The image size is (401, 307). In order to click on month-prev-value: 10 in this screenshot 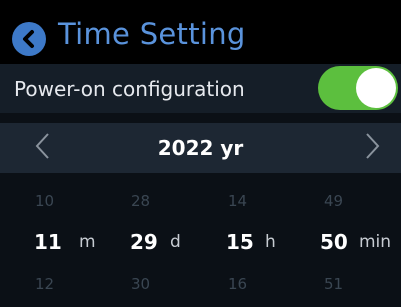, I will do `click(44, 201)`.